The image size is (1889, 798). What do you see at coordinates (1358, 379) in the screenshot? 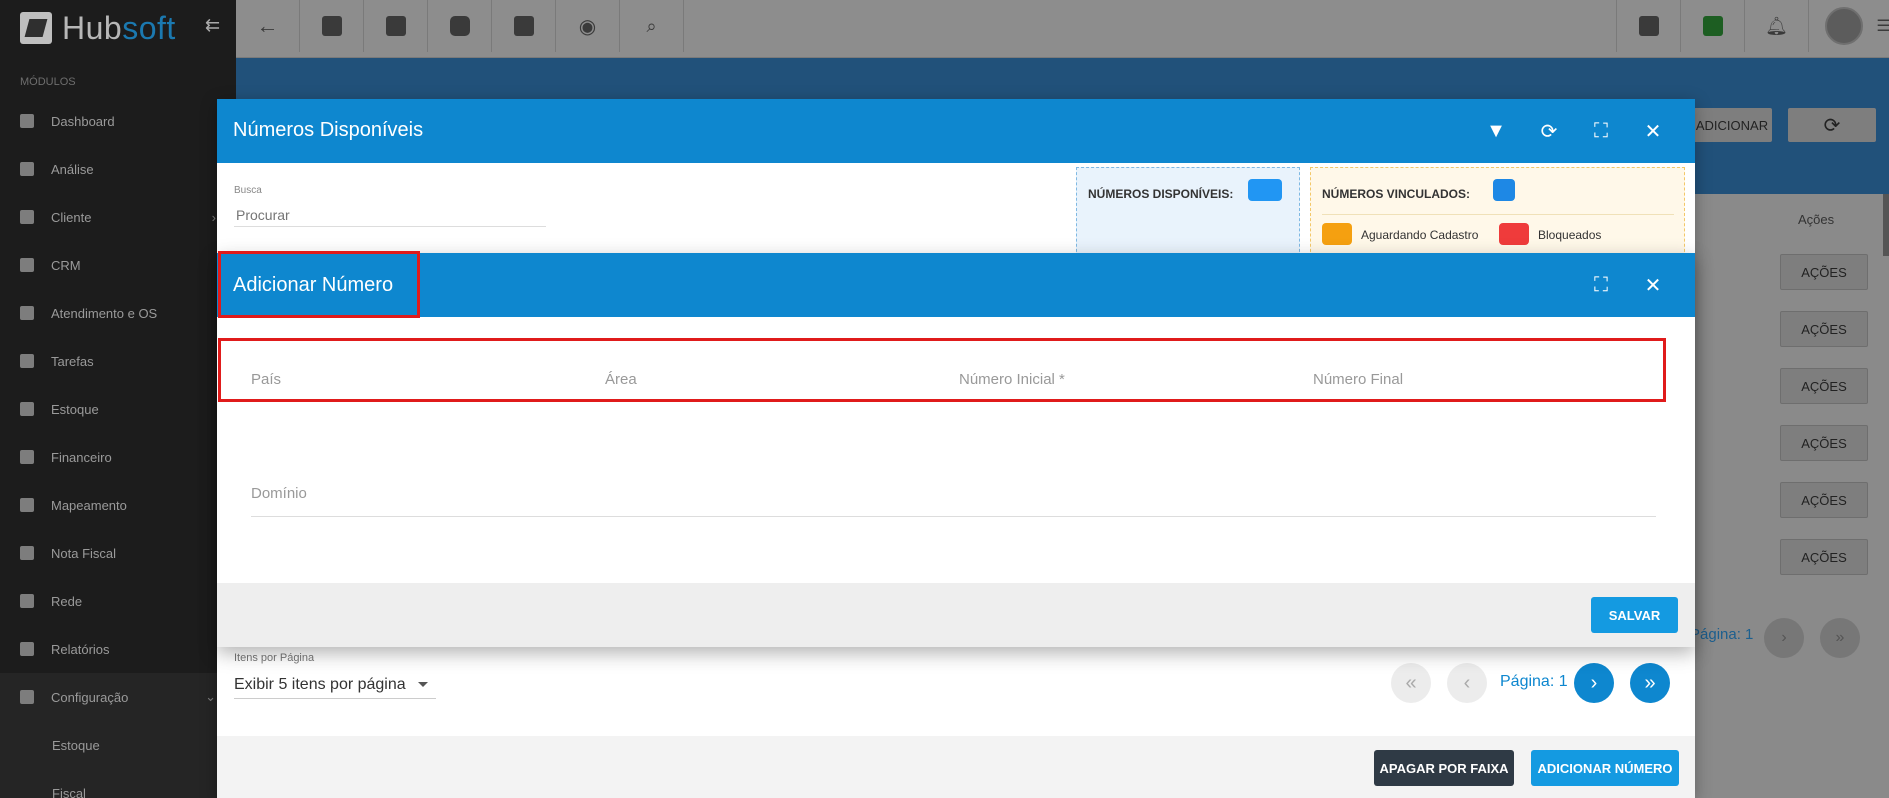
I see `numero-final-field: Número Final` at bounding box center [1358, 379].